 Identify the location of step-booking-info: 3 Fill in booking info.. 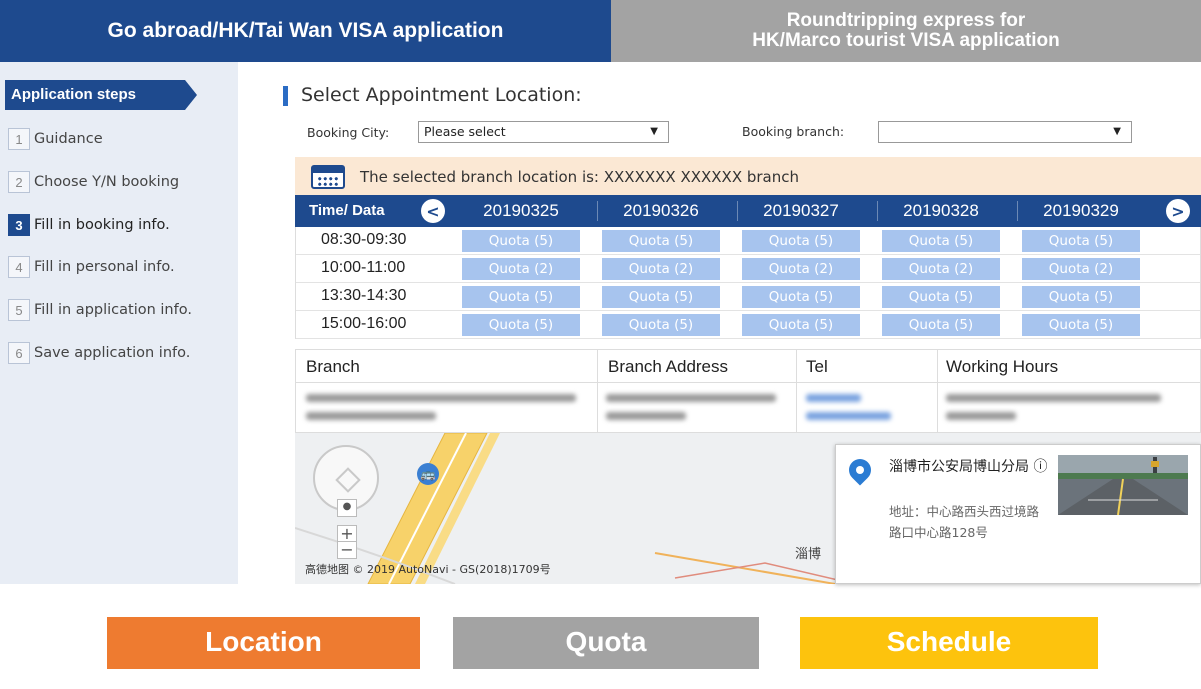
(89, 225).